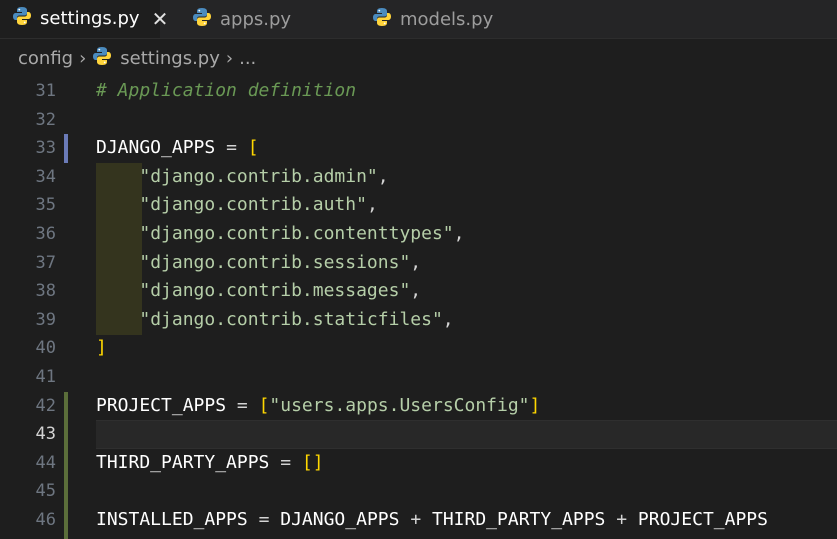  I want to click on code-text: "django.contrib.auth",, so click(258, 205).